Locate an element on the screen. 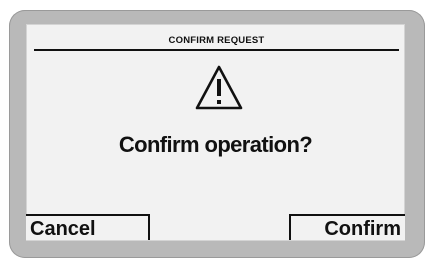  confirm-button: Confirm is located at coordinates (347, 227).